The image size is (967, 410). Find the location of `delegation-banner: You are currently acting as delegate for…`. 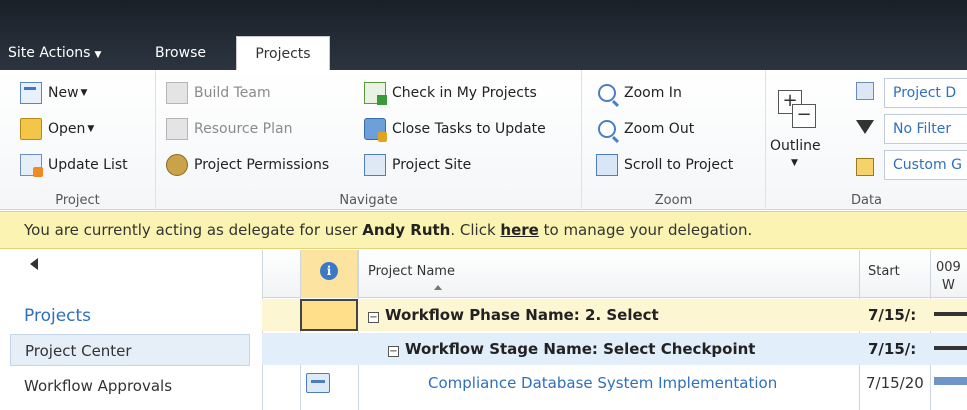

delegation-banner: You are currently acting as delegate for… is located at coordinates (483, 230).